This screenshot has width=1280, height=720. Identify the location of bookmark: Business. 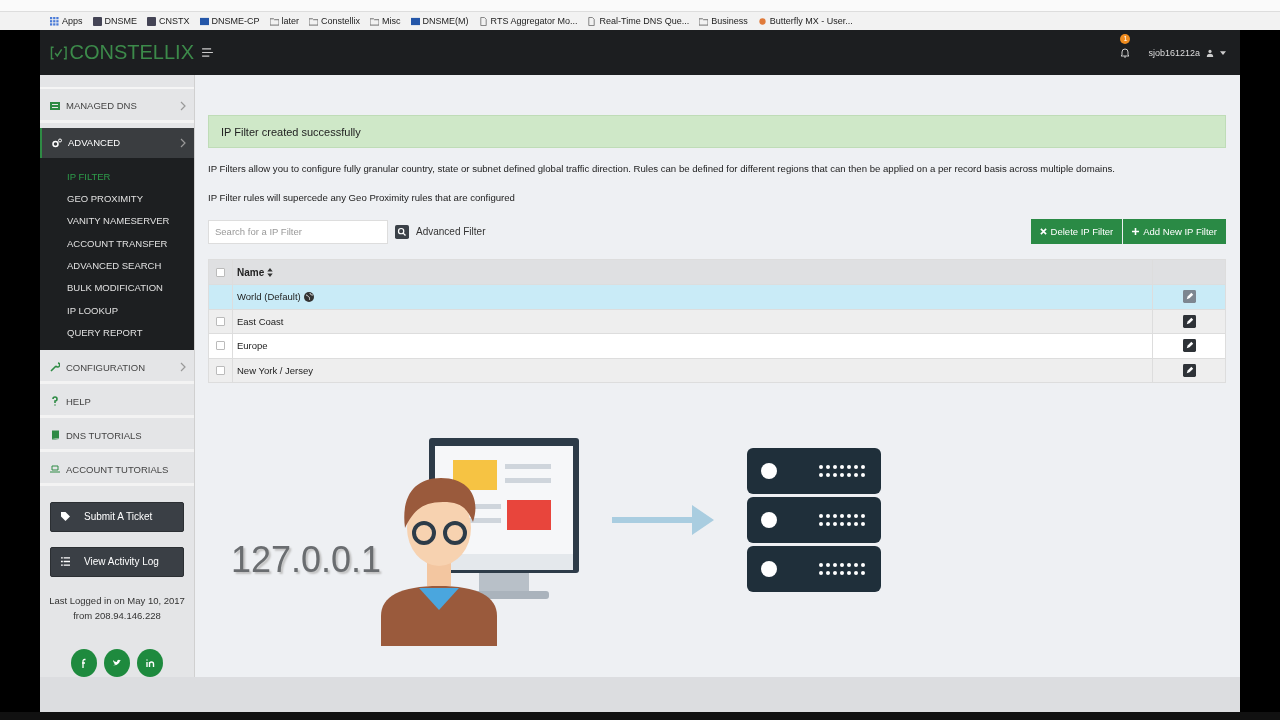
(723, 21).